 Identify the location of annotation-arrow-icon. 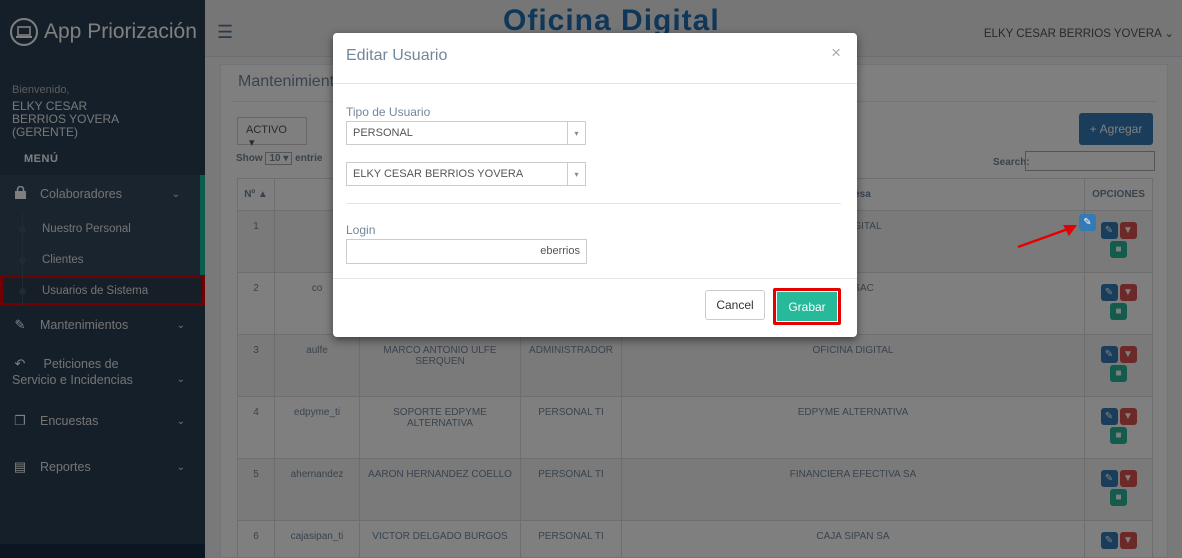
(1047, 237).